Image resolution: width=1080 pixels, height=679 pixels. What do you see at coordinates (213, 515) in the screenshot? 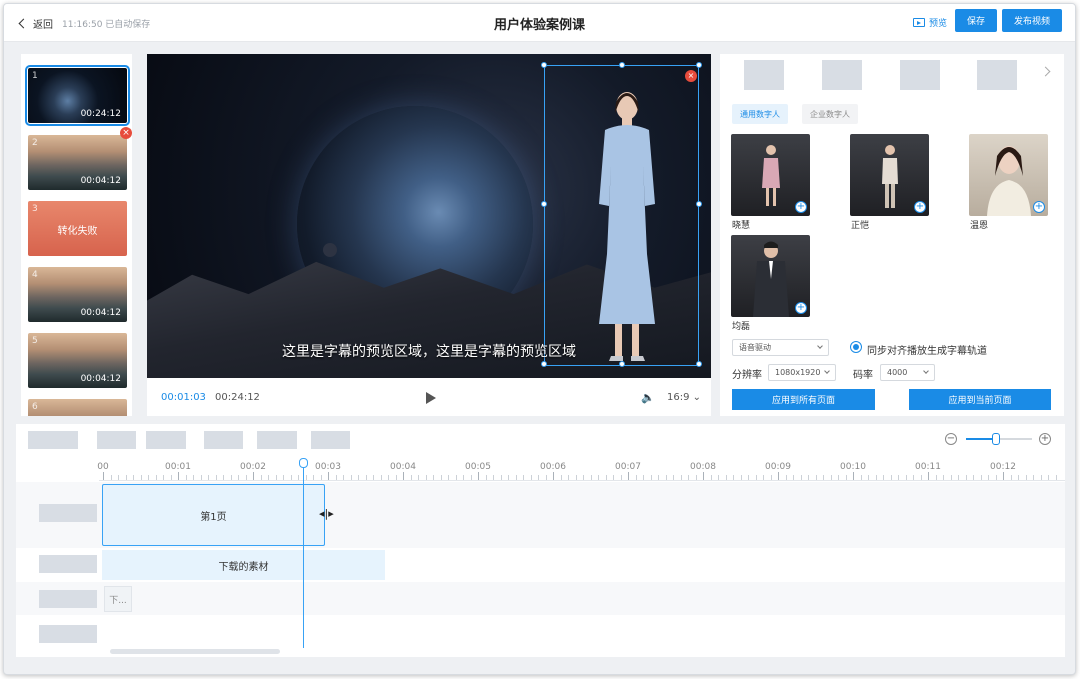
I see `page-clip: 第1页` at bounding box center [213, 515].